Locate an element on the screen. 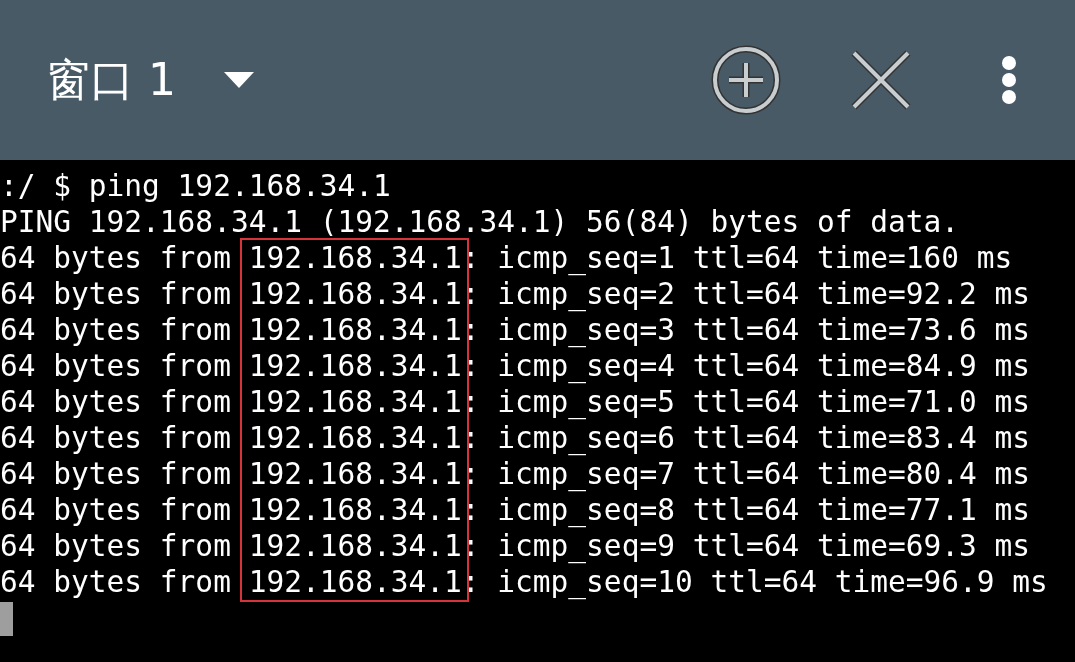 The image size is (1075, 662). terminal-text: : icmp_seq=4 ttl=64 time=84.9 ms is located at coordinates (746, 366).